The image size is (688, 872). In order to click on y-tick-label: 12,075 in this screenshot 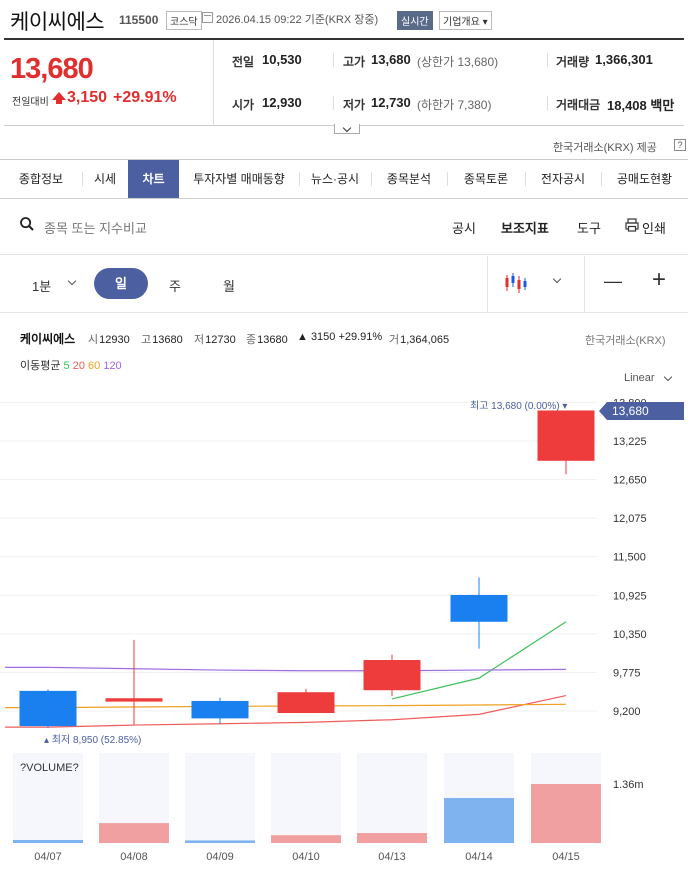, I will do `click(630, 519)`.